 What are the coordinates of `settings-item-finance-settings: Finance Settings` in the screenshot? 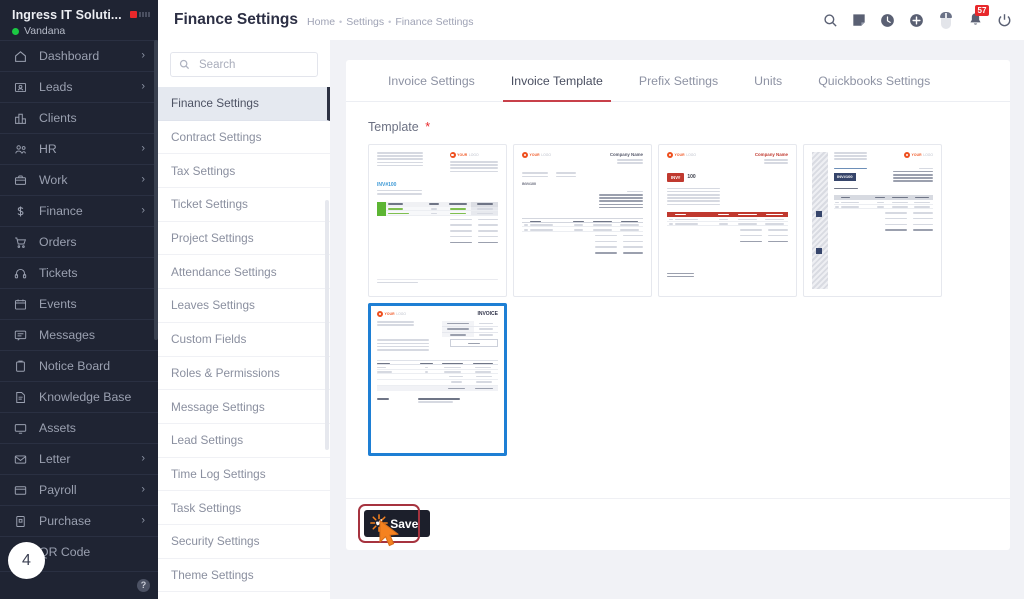 It's located at (244, 104).